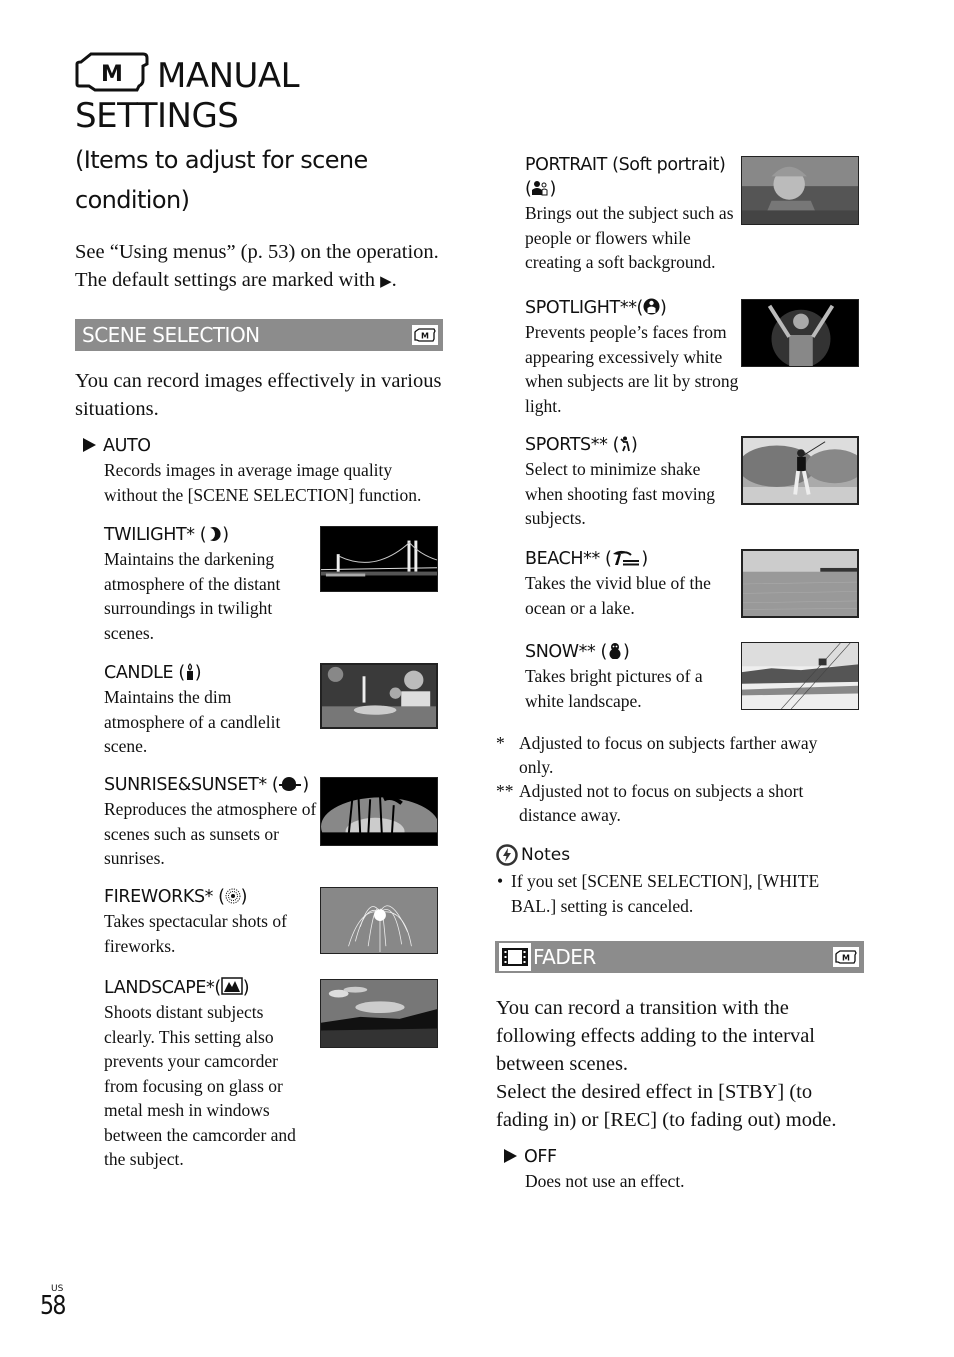 The width and height of the screenshot is (954, 1357). Describe the element at coordinates (500, 743) in the screenshot. I see `footnote-mark: *` at that location.